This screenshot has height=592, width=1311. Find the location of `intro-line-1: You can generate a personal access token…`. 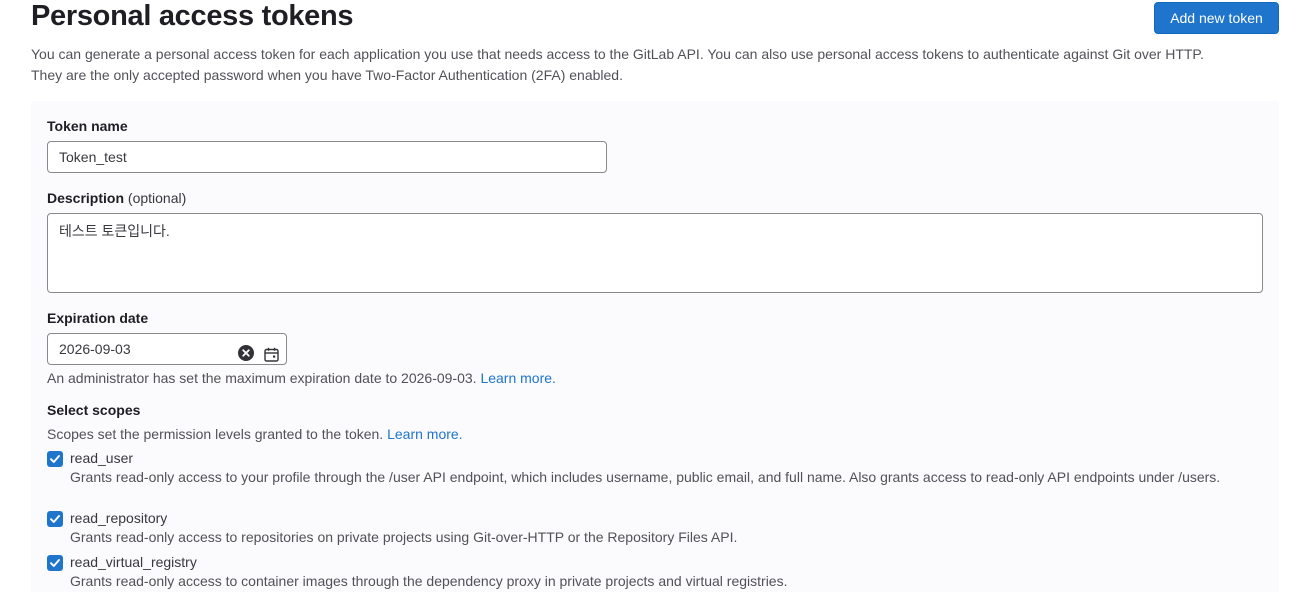

intro-line-1: You can generate a personal access token… is located at coordinates (617, 54).